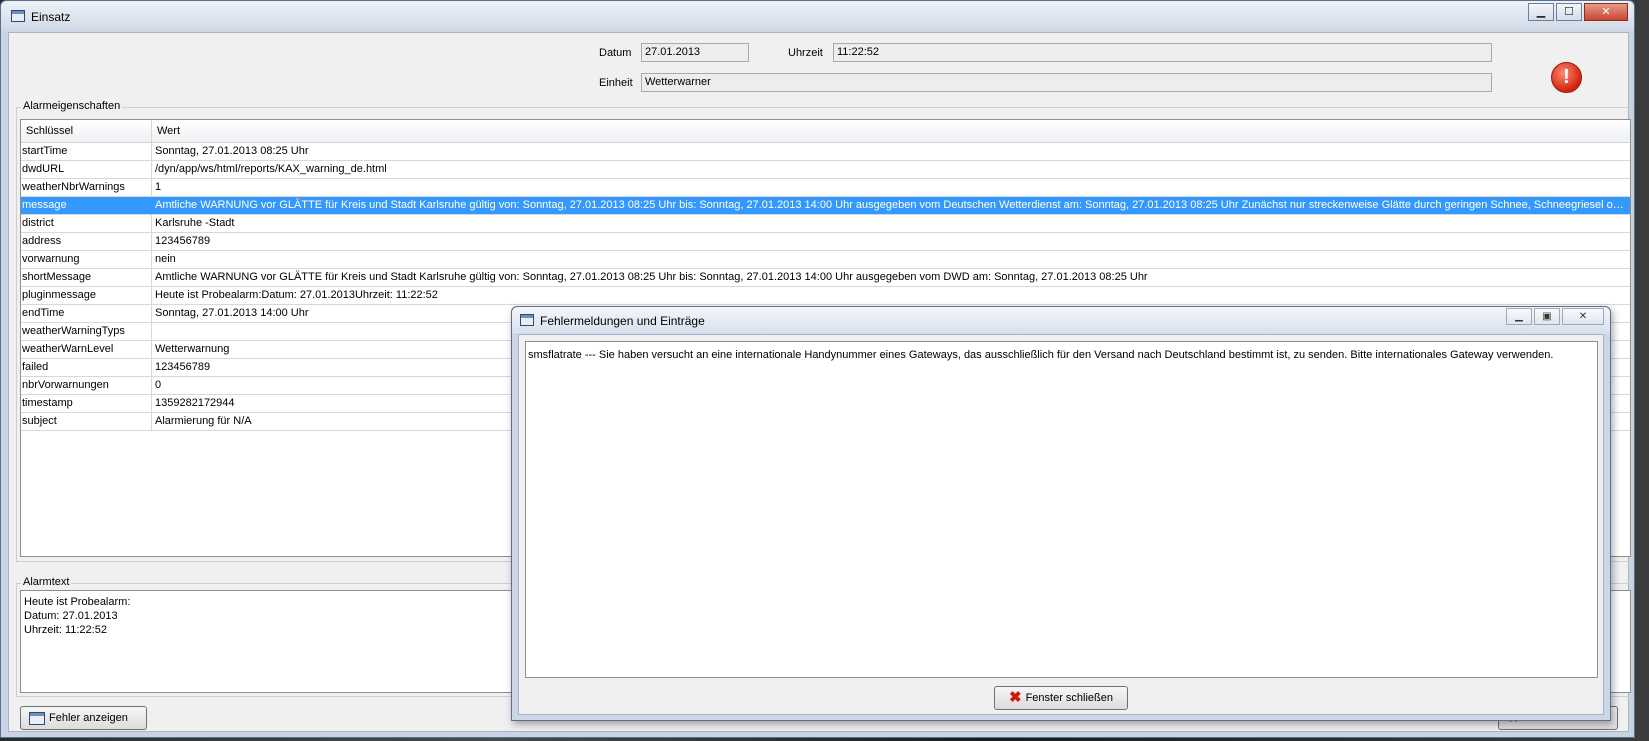 The height and width of the screenshot is (741, 1649). I want to click on close-dialog-label: Fenster schließen, so click(1069, 698).